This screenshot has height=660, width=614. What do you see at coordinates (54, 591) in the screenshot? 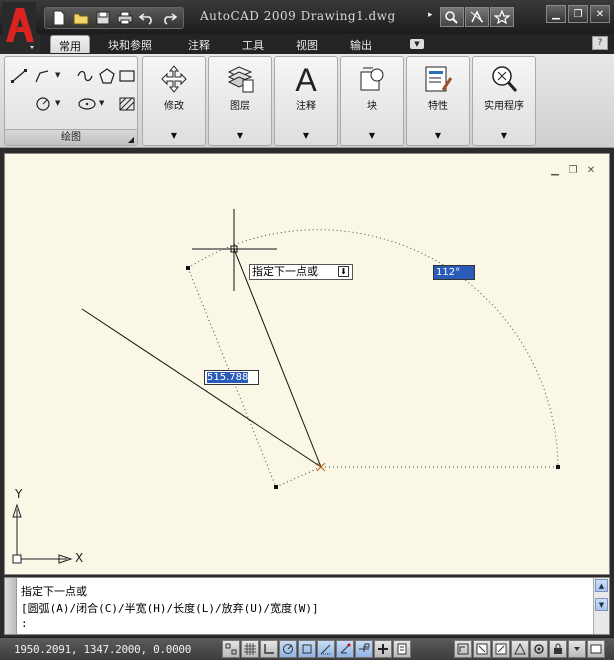
I see `command-history-line-1: 指定下一点或` at bounding box center [54, 591].